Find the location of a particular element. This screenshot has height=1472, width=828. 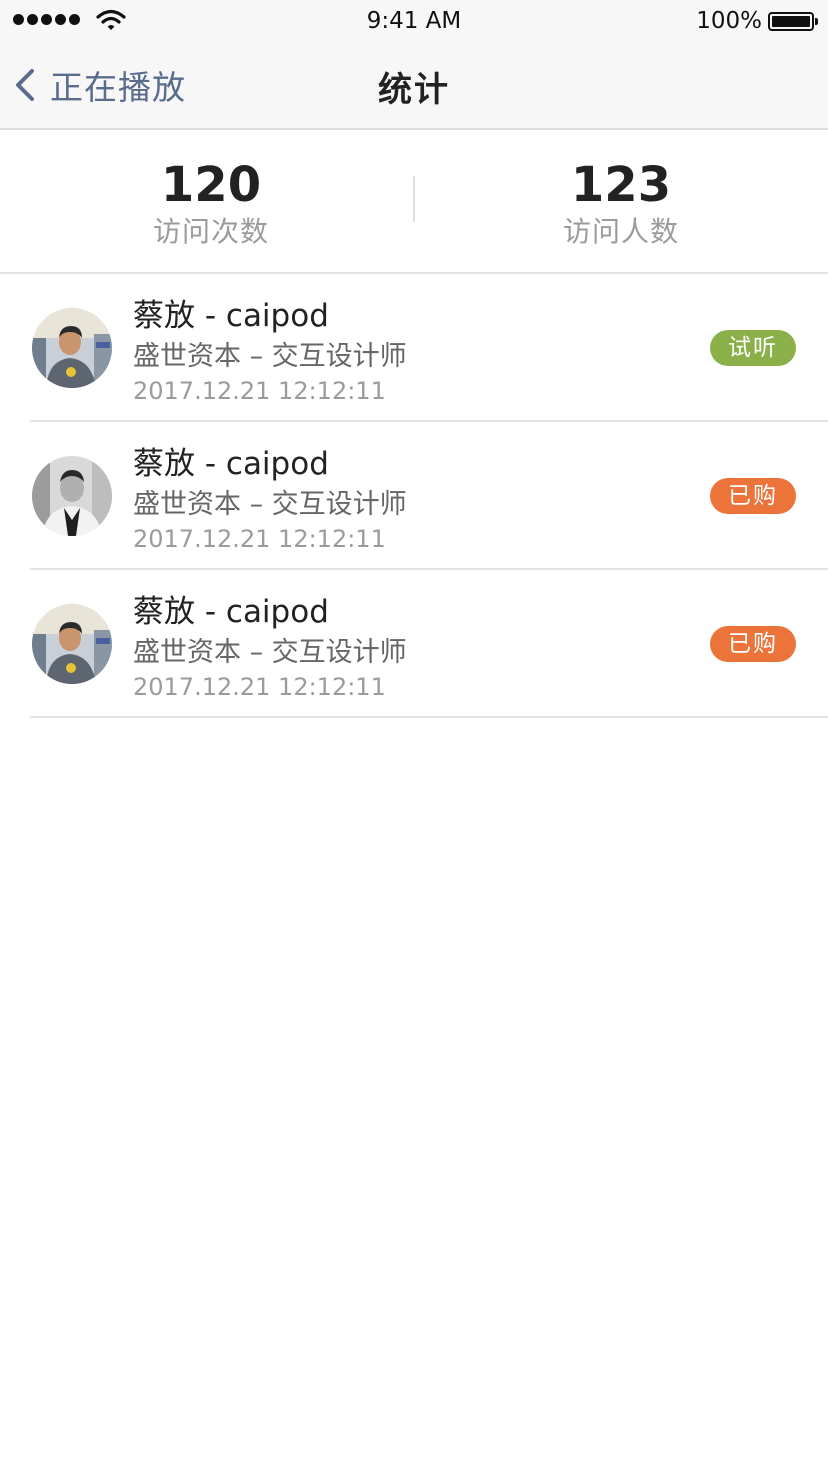

battery-icon is located at coordinates (793, 21).